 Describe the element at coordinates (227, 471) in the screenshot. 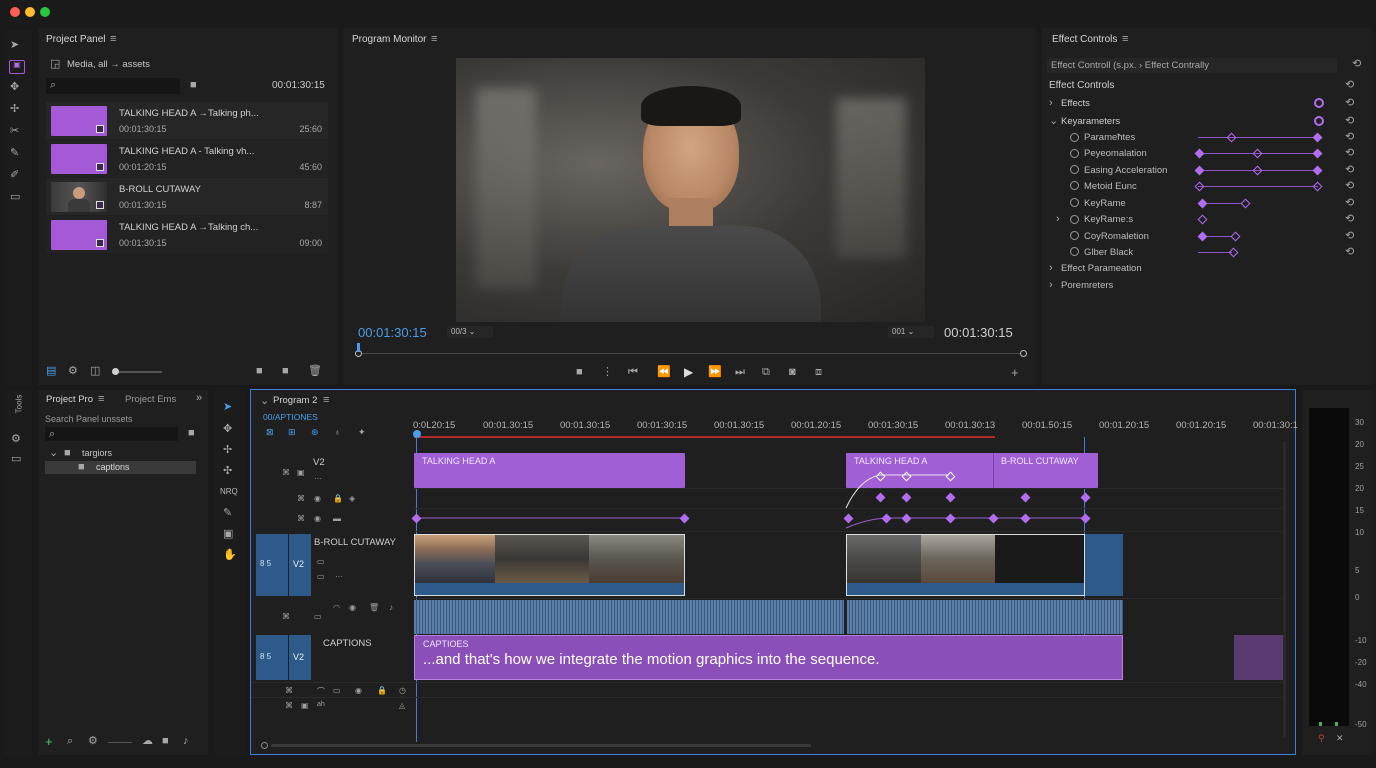

I see `rolling-tool-icon: ✣` at that location.